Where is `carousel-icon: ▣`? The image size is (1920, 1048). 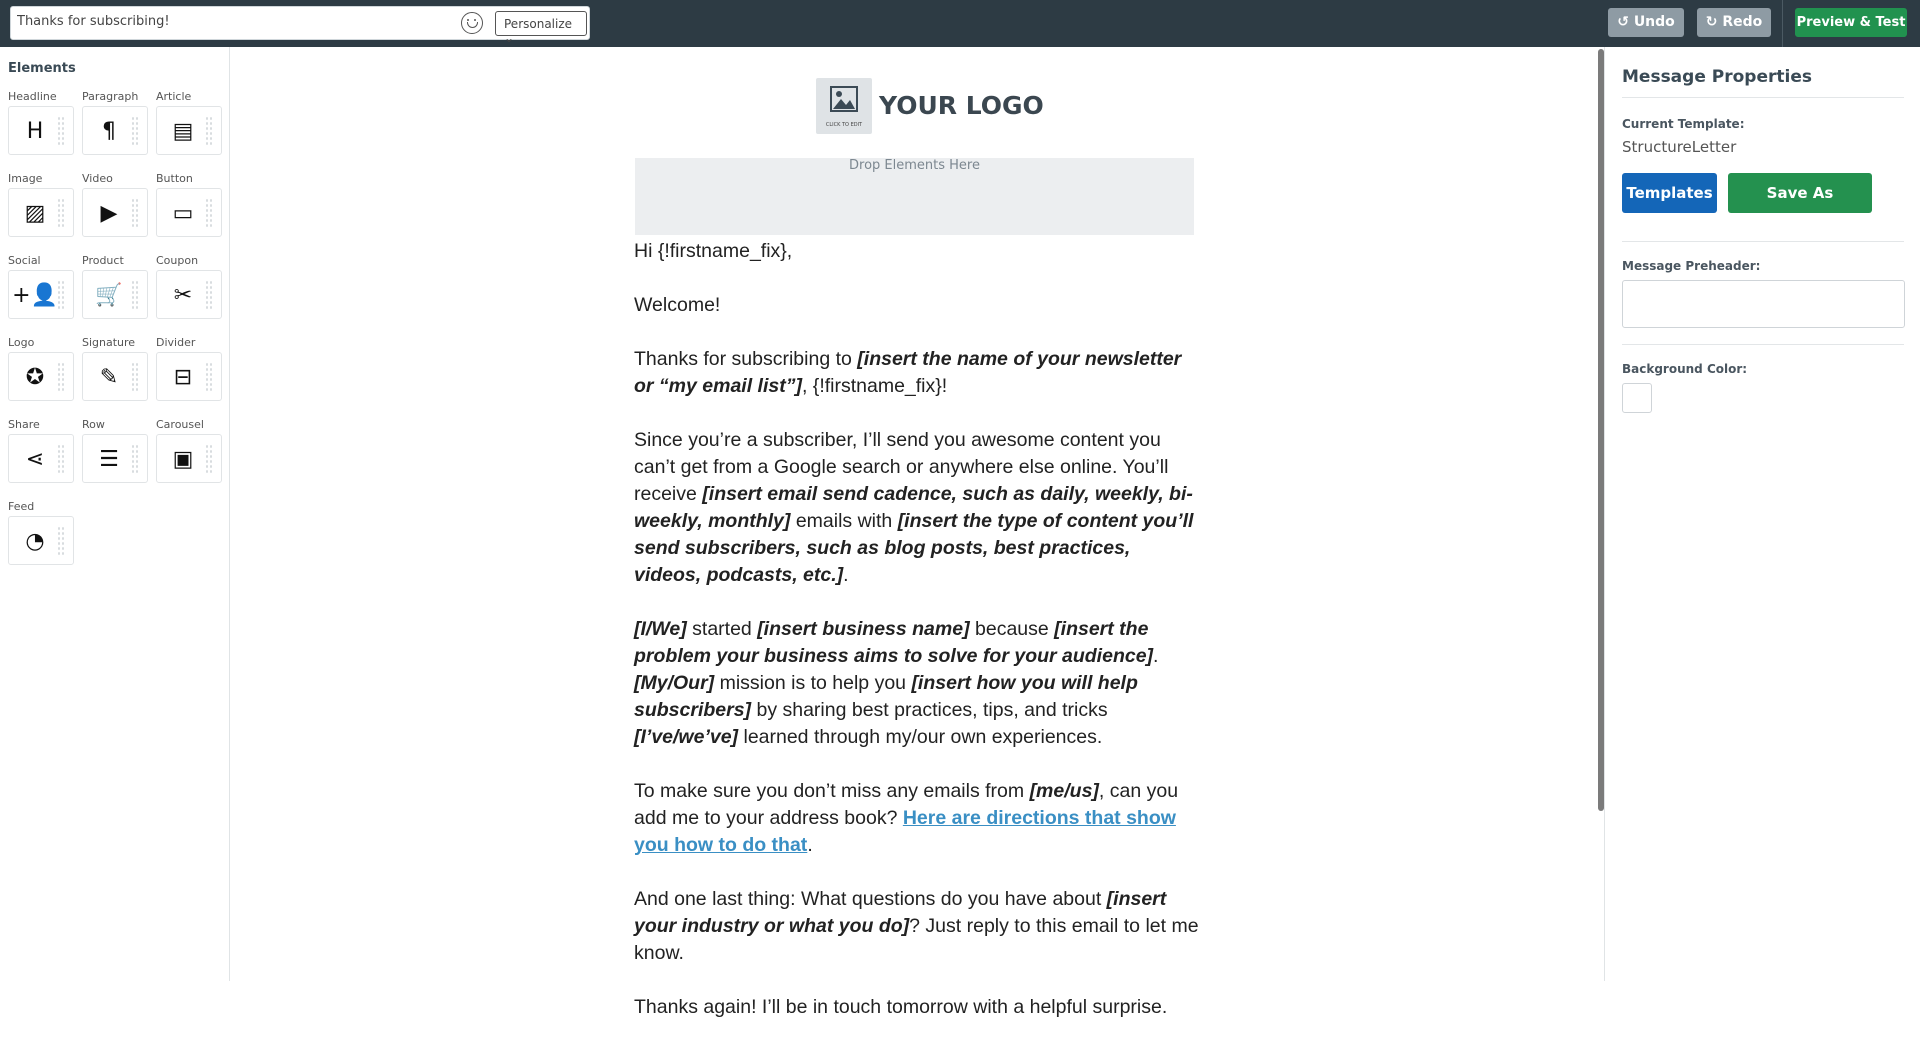 carousel-icon: ▣ is located at coordinates (183, 459).